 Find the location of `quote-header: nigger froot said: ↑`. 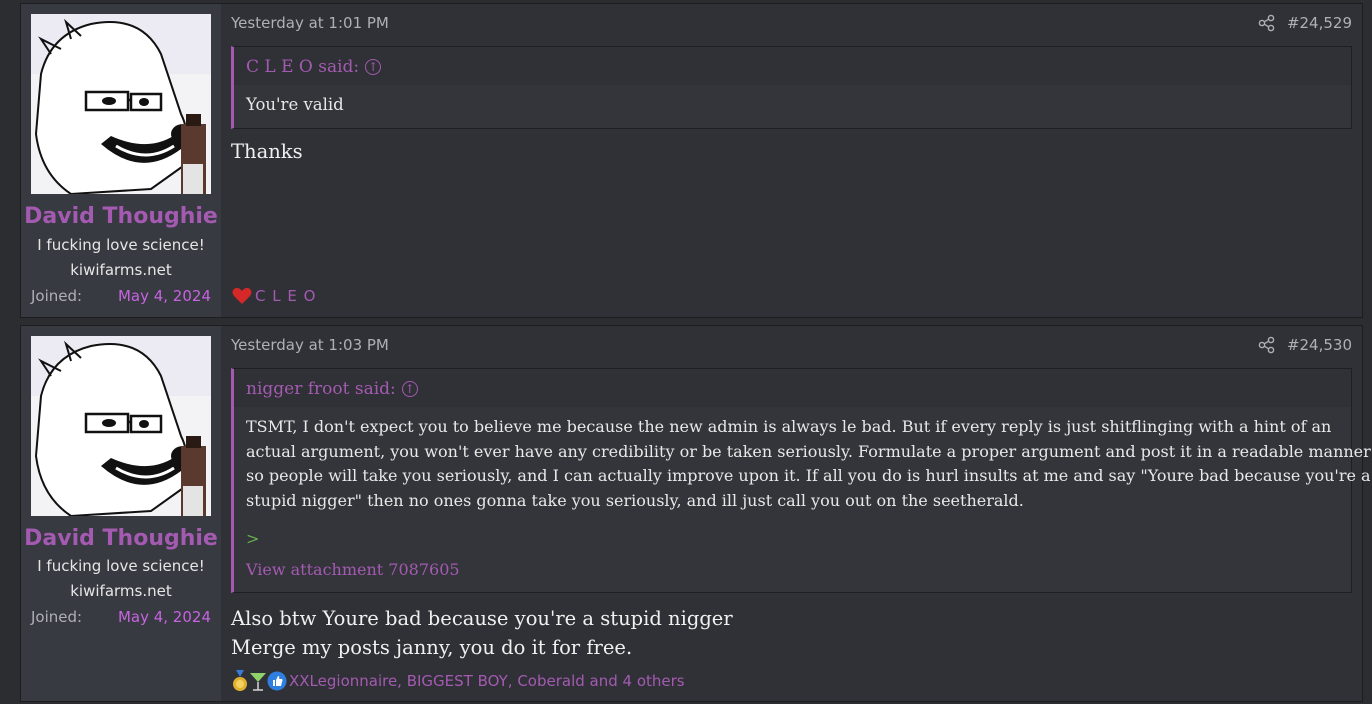

quote-header: nigger froot said: ↑ is located at coordinates (792, 388).